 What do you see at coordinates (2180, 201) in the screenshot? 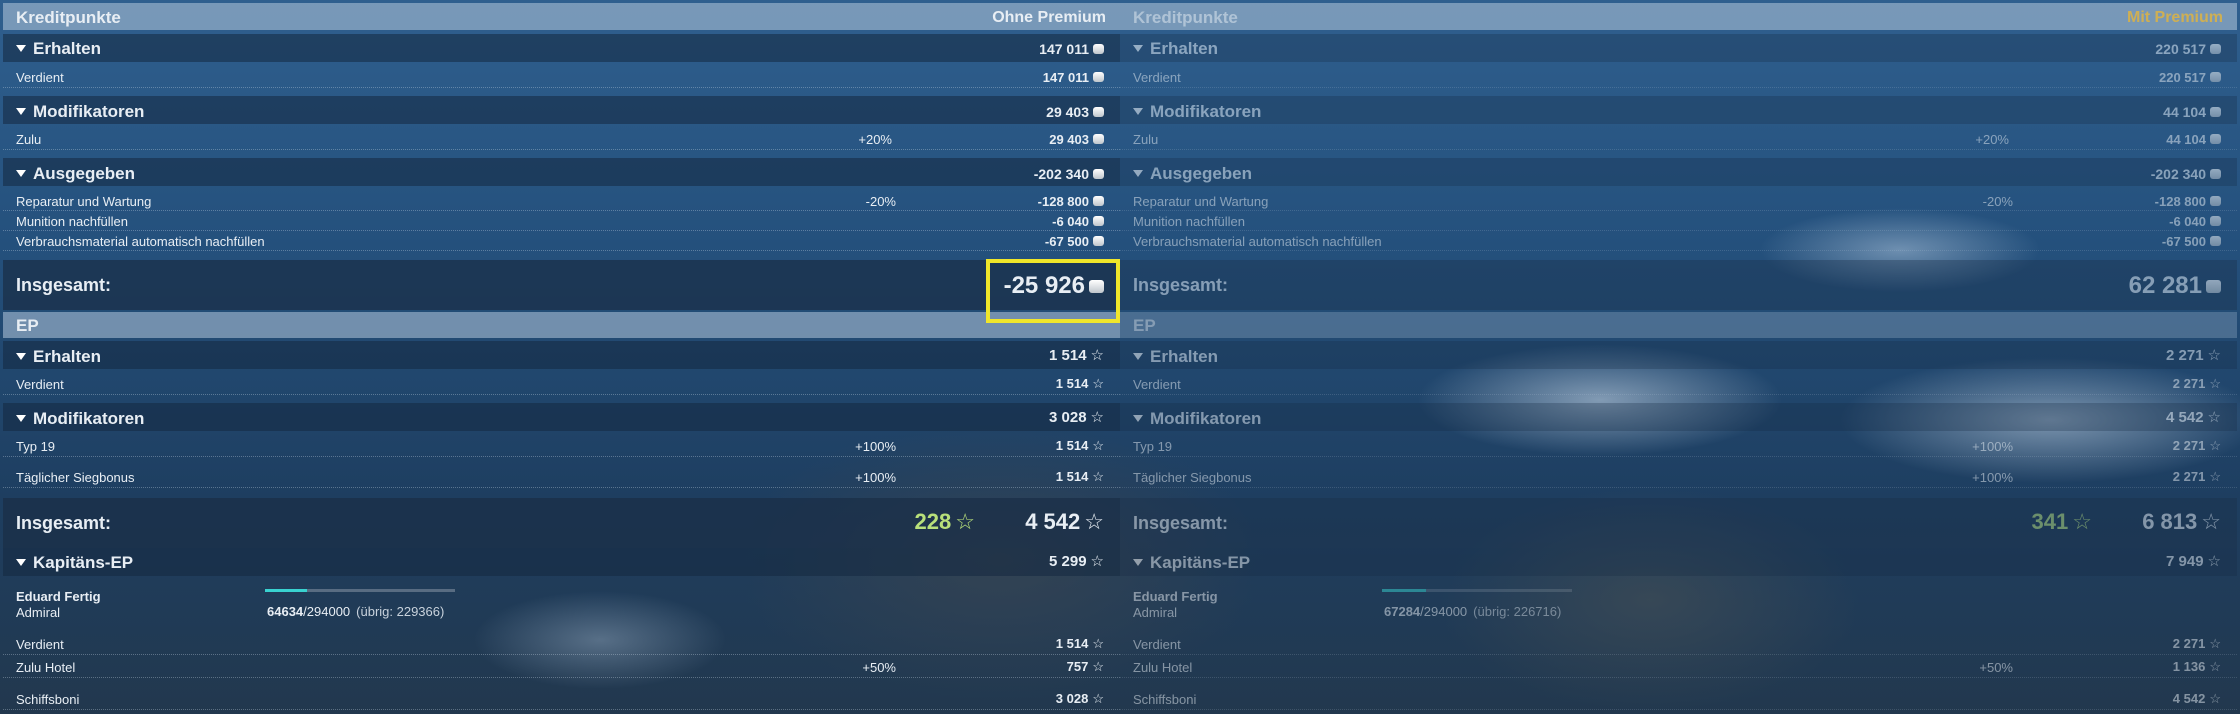
I see `reparatur-value: -128 800` at bounding box center [2180, 201].